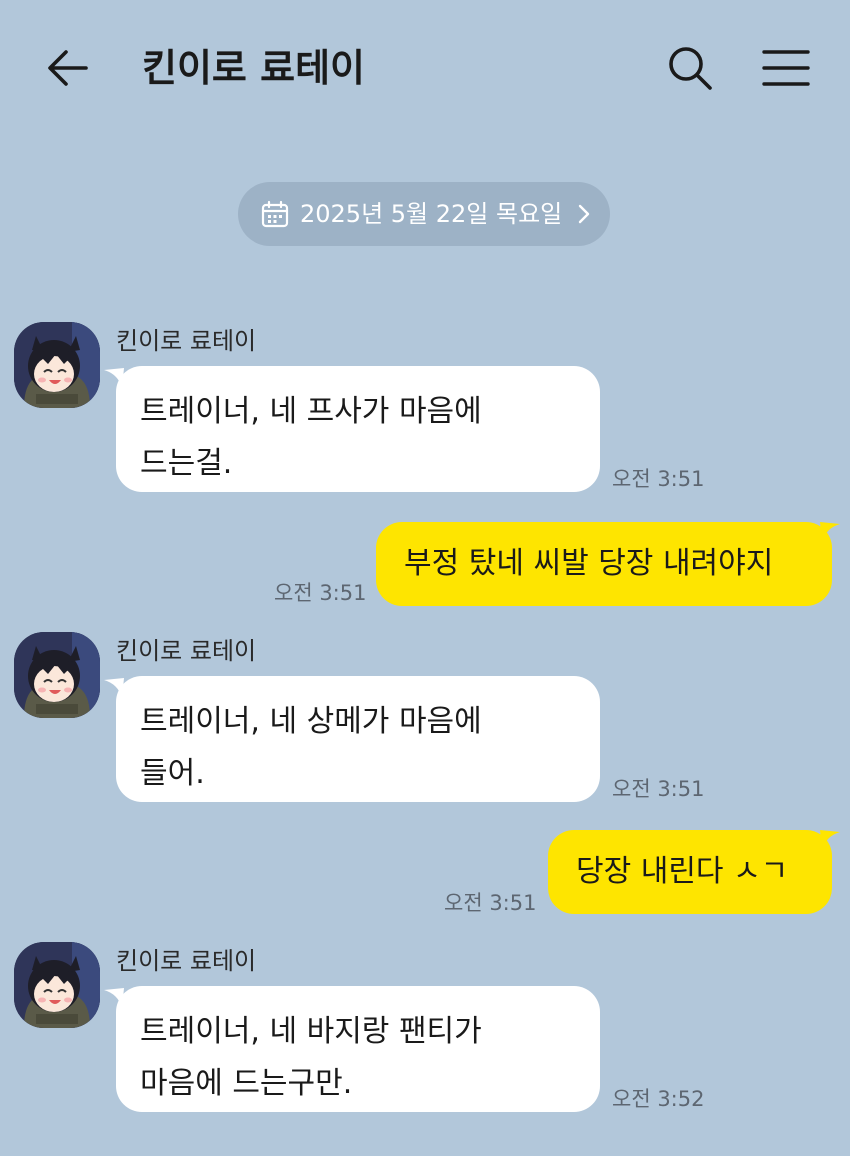 Image resolution: width=850 pixels, height=1156 pixels. I want to click on date-divider-label: 2025년 5월 22일 목요일, so click(431, 214).